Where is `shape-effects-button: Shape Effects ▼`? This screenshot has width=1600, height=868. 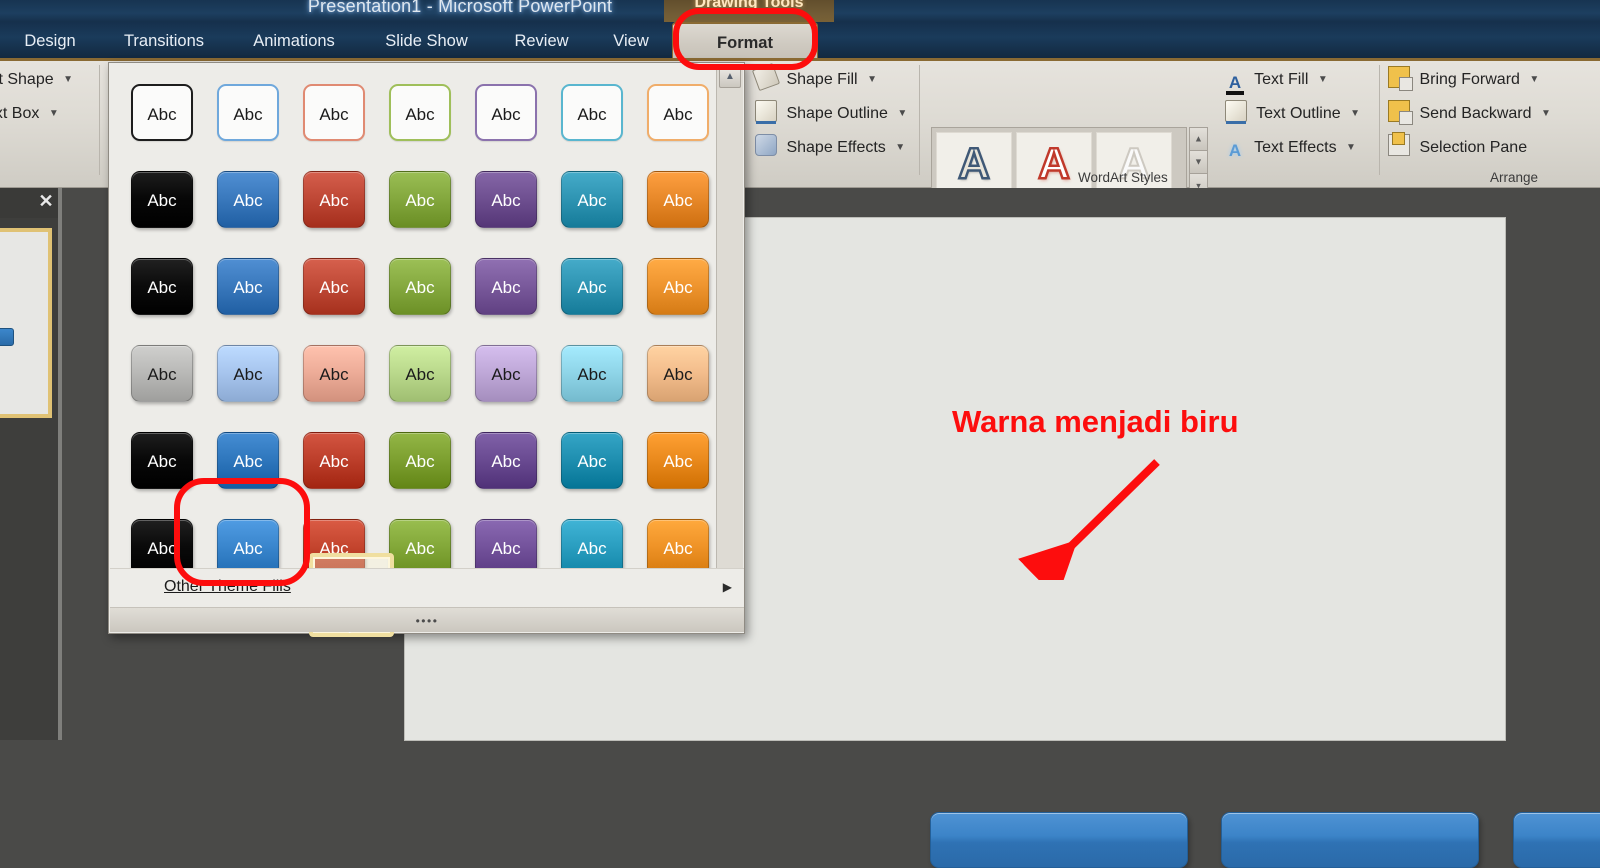 shape-effects-button: Shape Effects ▼ is located at coordinates (830, 148).